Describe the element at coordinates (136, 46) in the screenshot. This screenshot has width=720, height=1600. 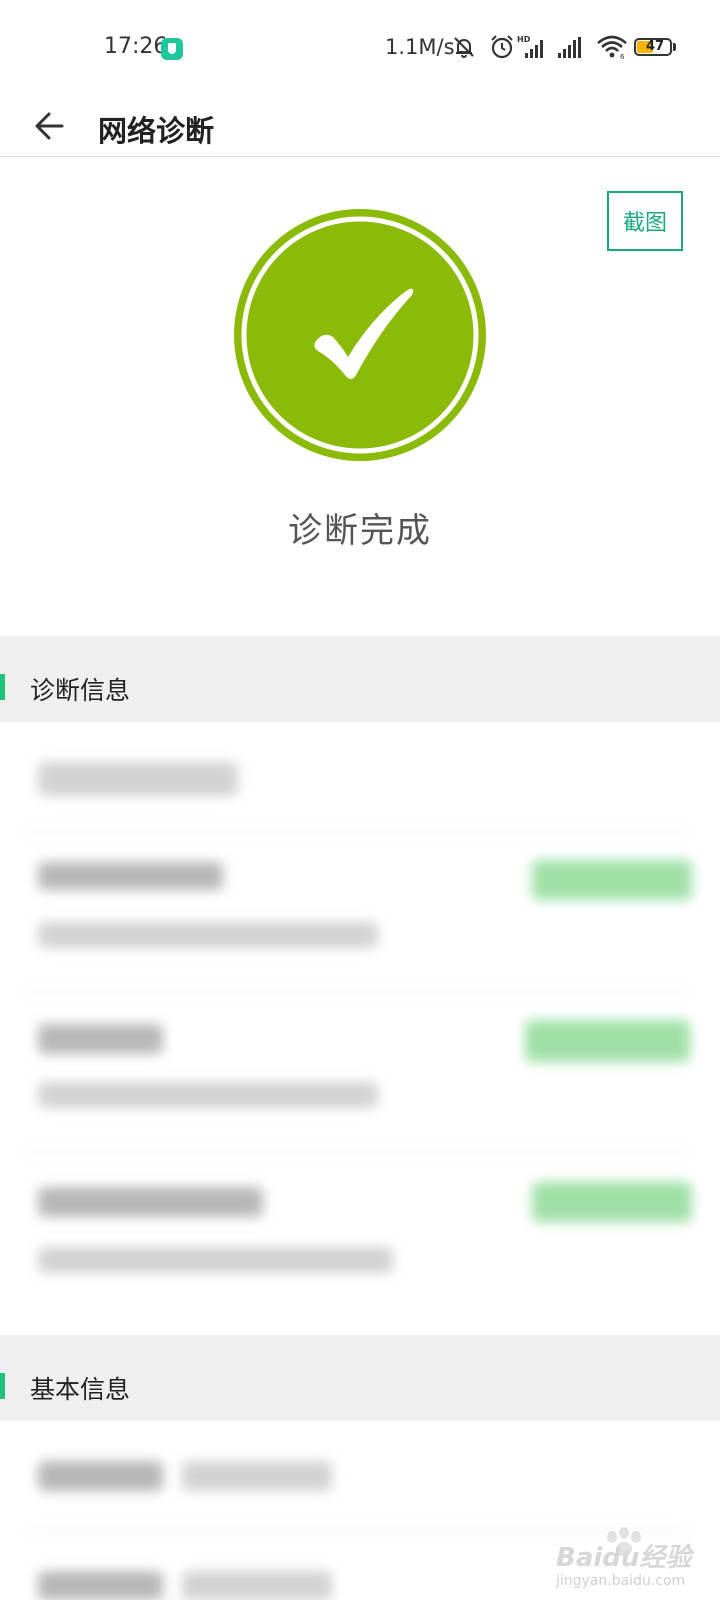
I see `status-time: 17:26` at that location.